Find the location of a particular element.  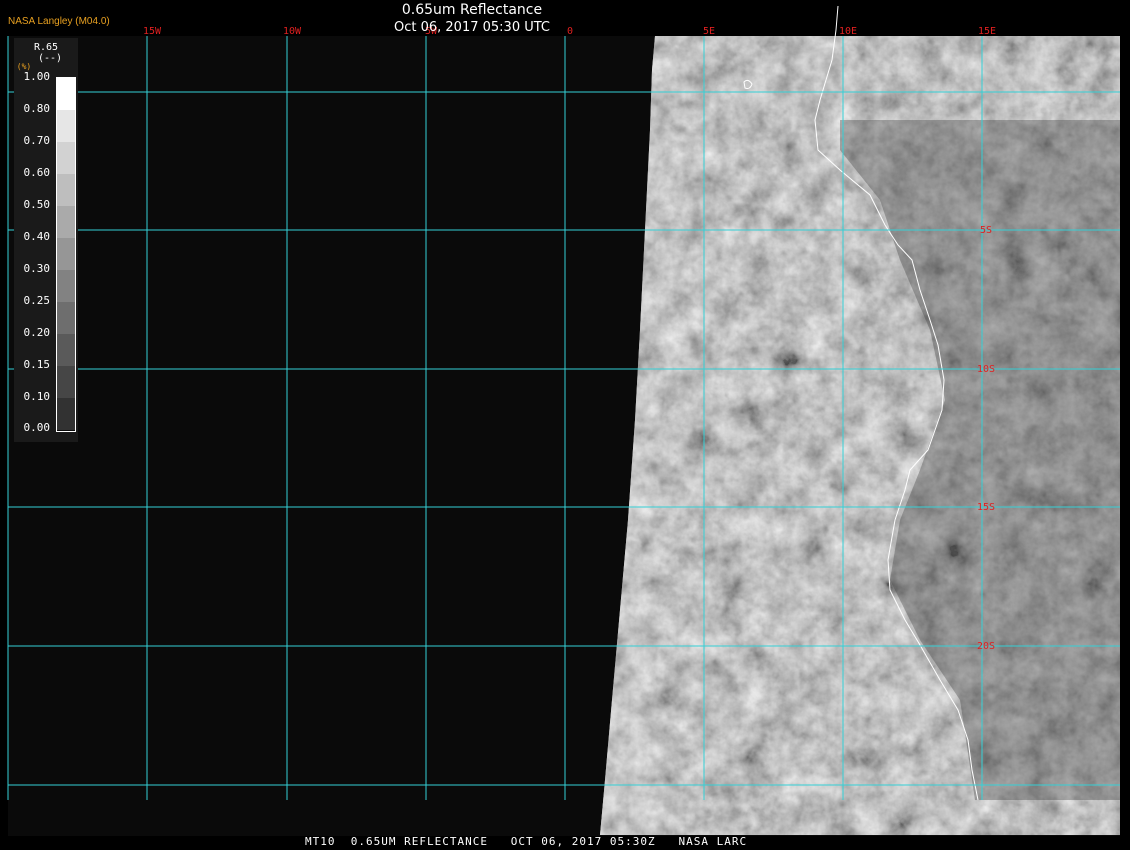

legend-tick-label: 0.60 is located at coordinates (37, 172).